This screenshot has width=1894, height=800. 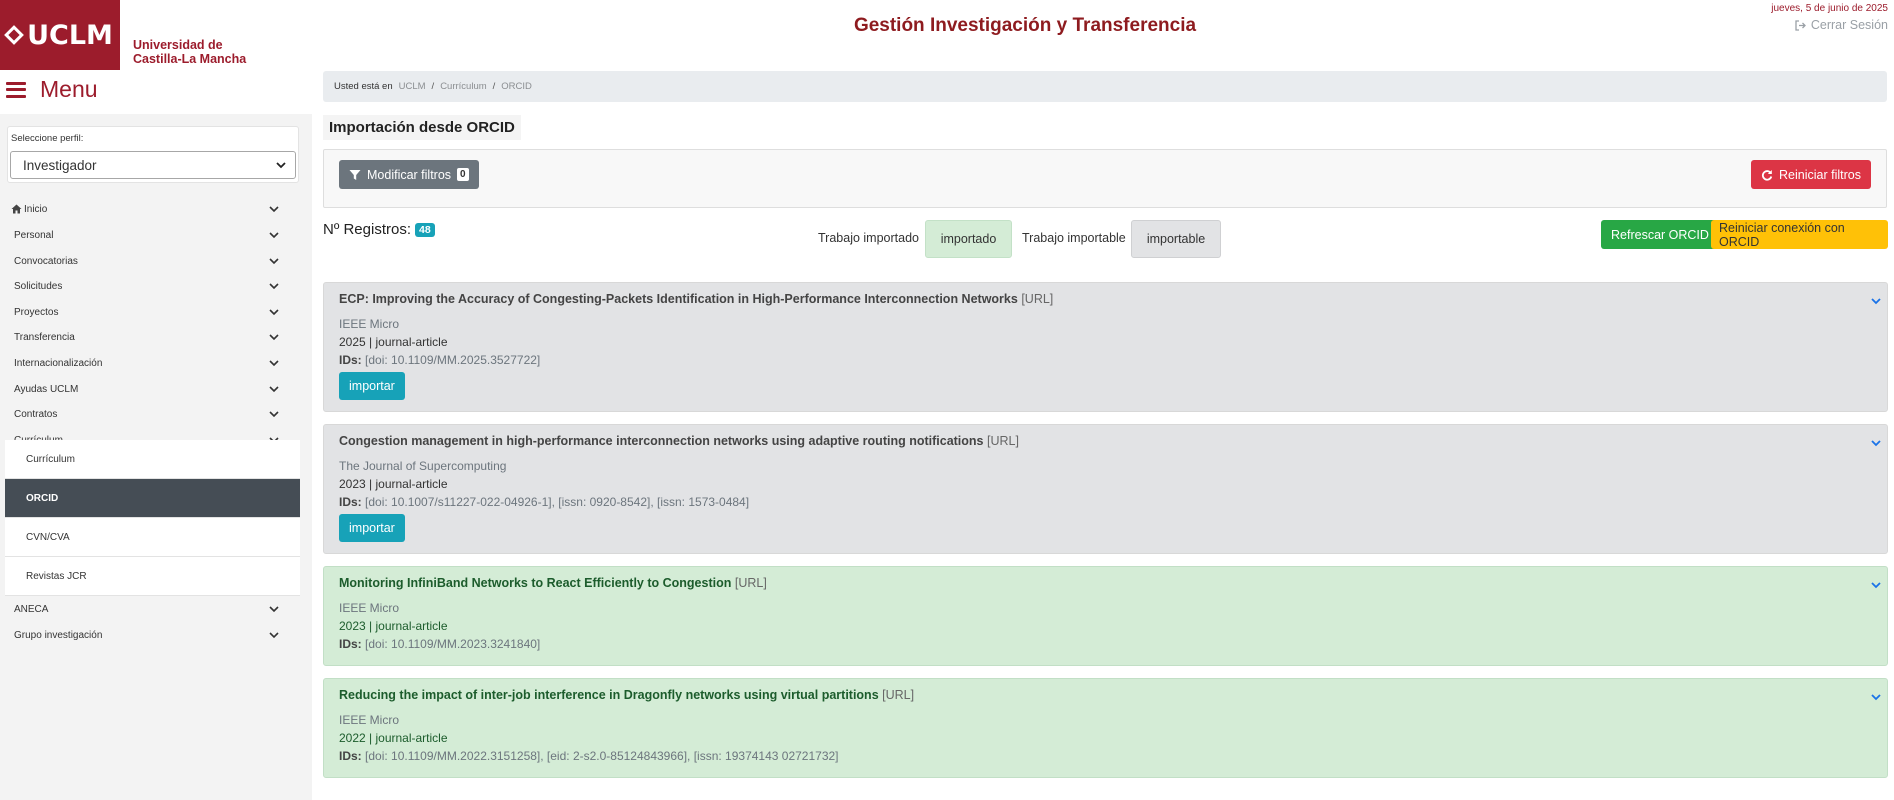 I want to click on sidebar-subitem-label: Currículum, so click(x=50, y=459).